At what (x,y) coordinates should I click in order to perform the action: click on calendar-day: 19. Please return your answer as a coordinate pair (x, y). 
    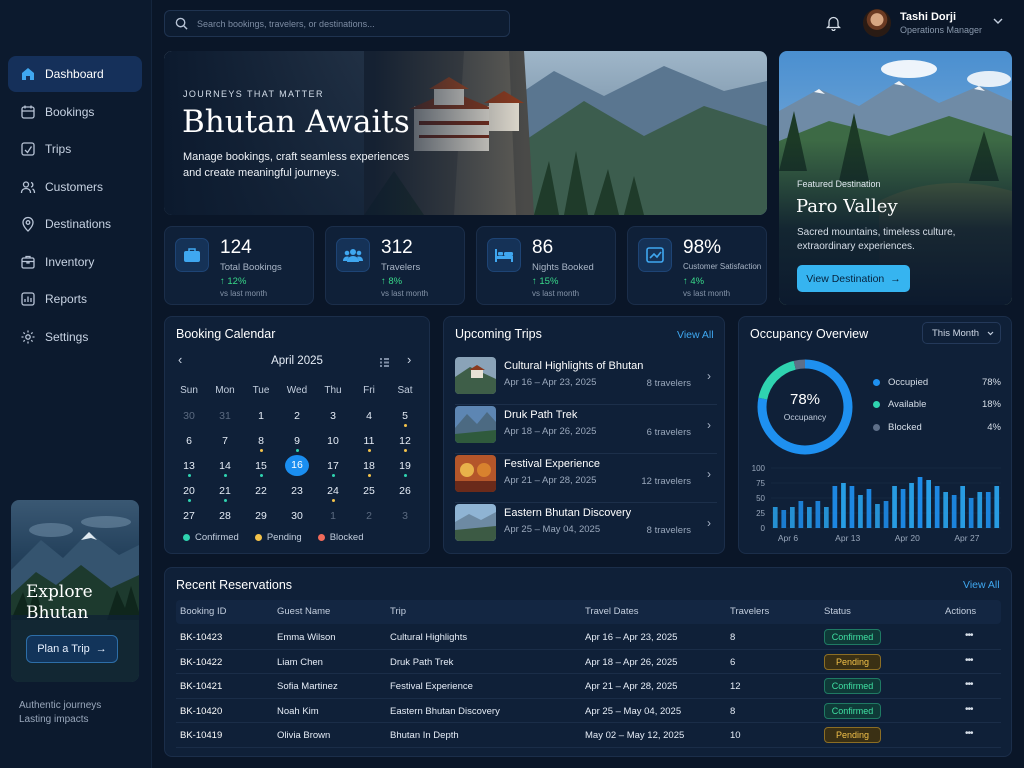
    Looking at the image, I should click on (405, 467).